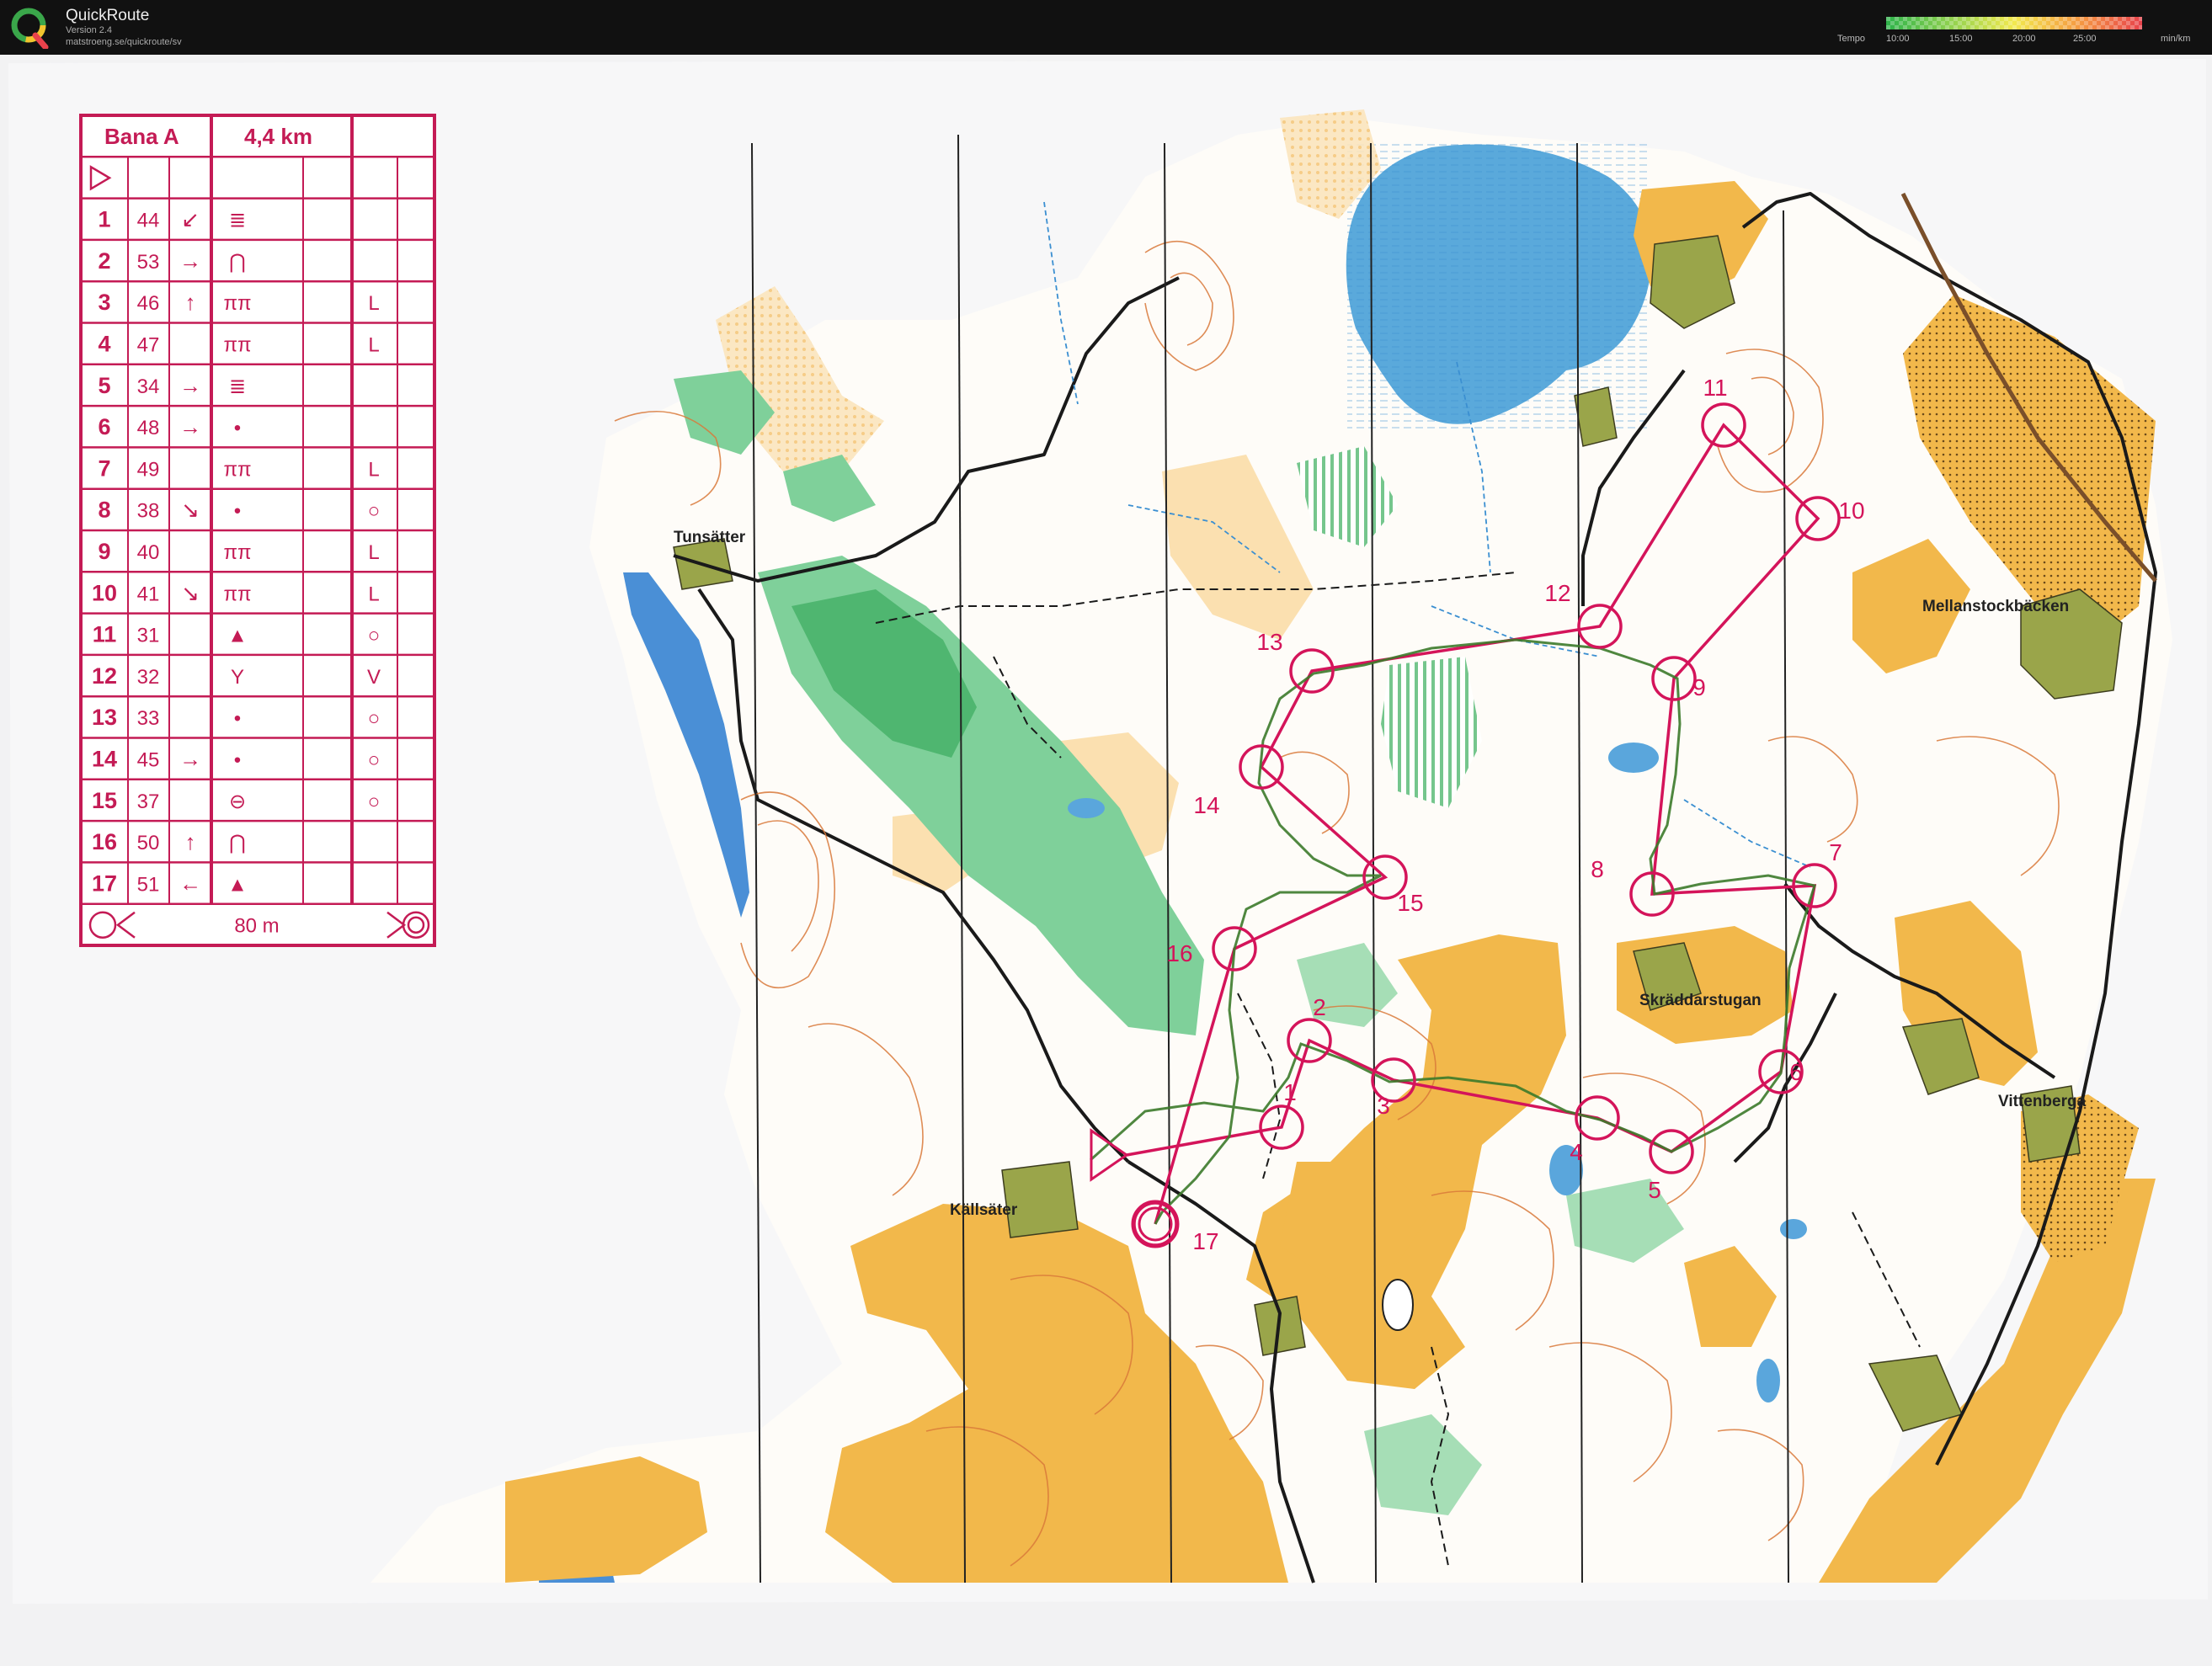  What do you see at coordinates (105, 800) in the screenshot?
I see `control-order: 15` at bounding box center [105, 800].